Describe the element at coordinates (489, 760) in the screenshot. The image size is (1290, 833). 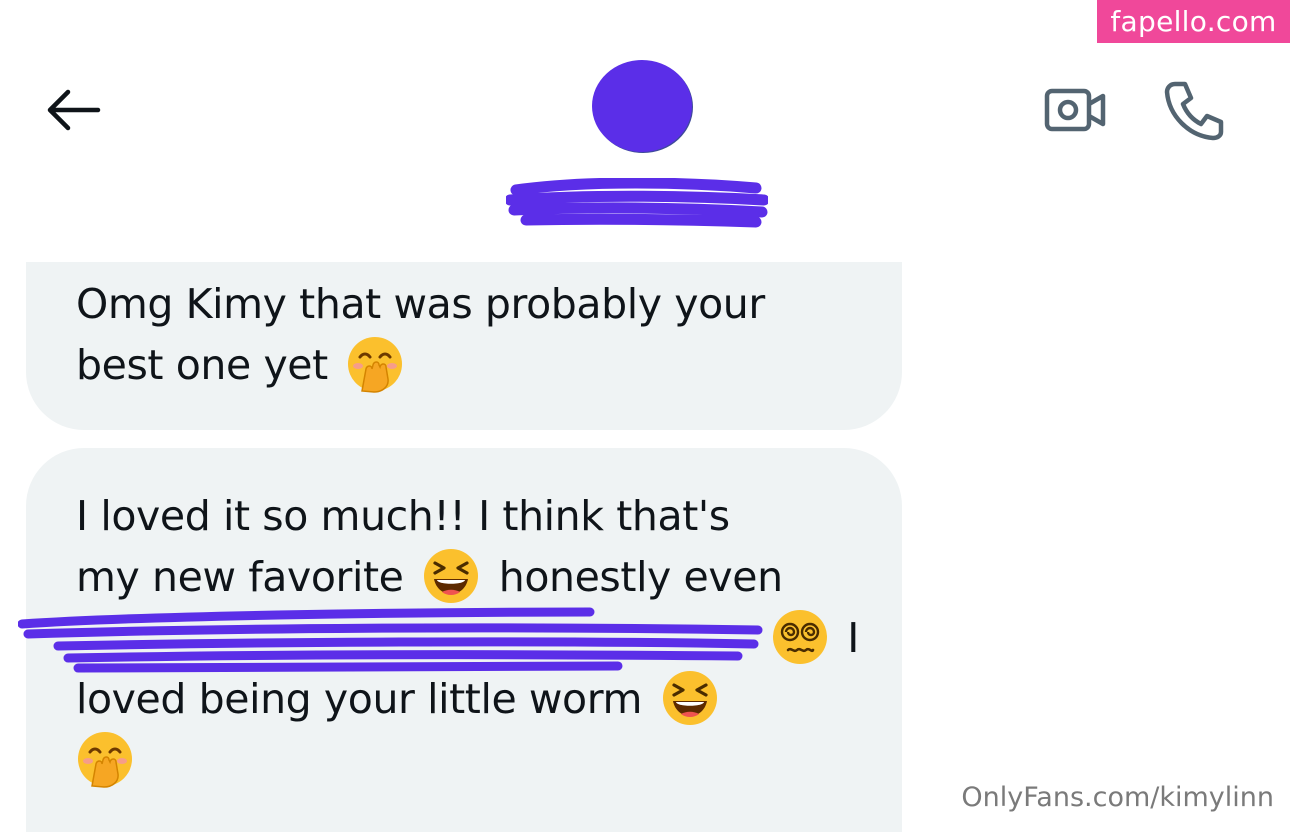
I see `message-line` at that location.